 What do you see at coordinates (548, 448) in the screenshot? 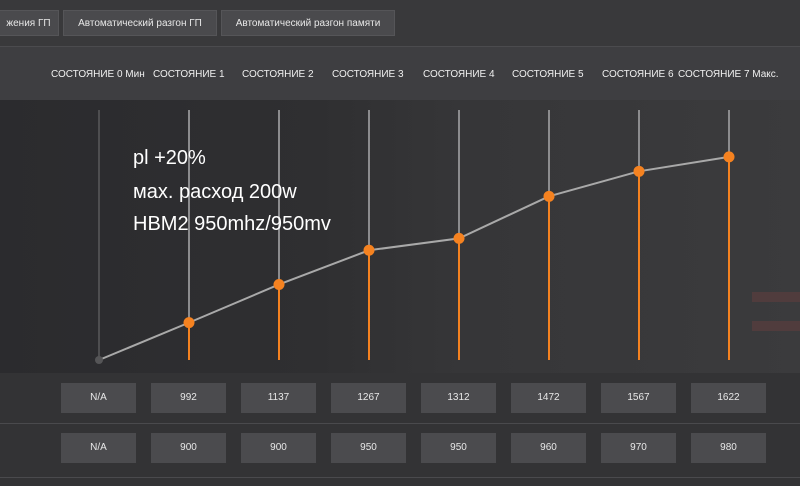
I see `voltage-input-5: 960` at bounding box center [548, 448].